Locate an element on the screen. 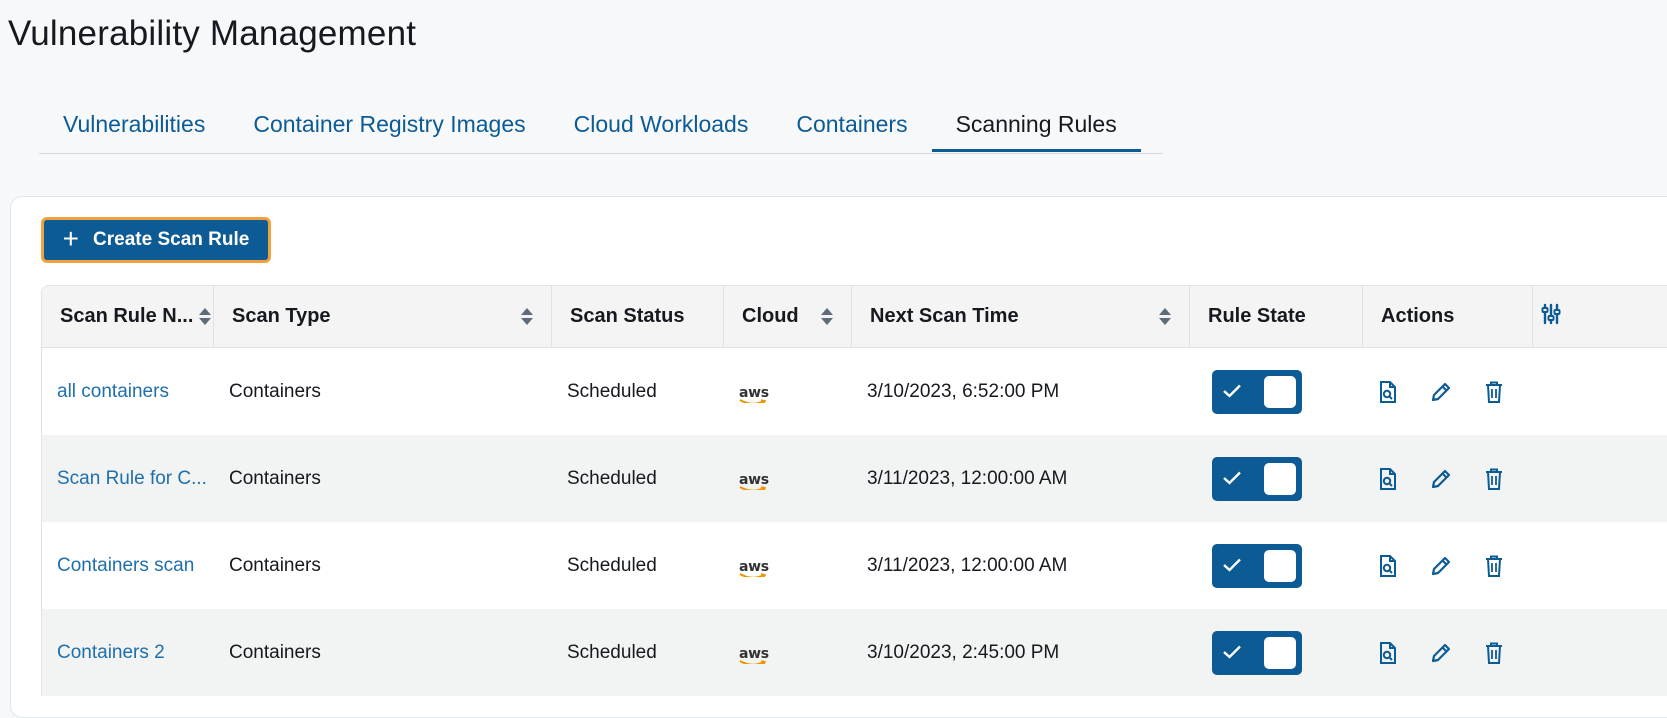 The height and width of the screenshot is (718, 1667). column-header-rule-state: Rule State is located at coordinates (1276, 316).